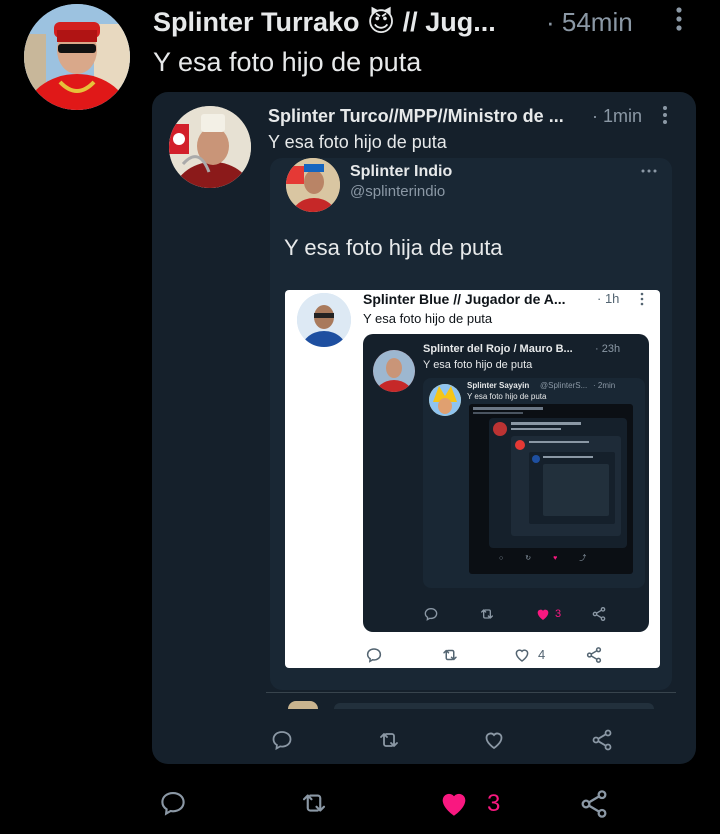 The image size is (720, 834). Describe the element at coordinates (555, 558) in the screenshot. I see `like-icon: ♥` at that location.